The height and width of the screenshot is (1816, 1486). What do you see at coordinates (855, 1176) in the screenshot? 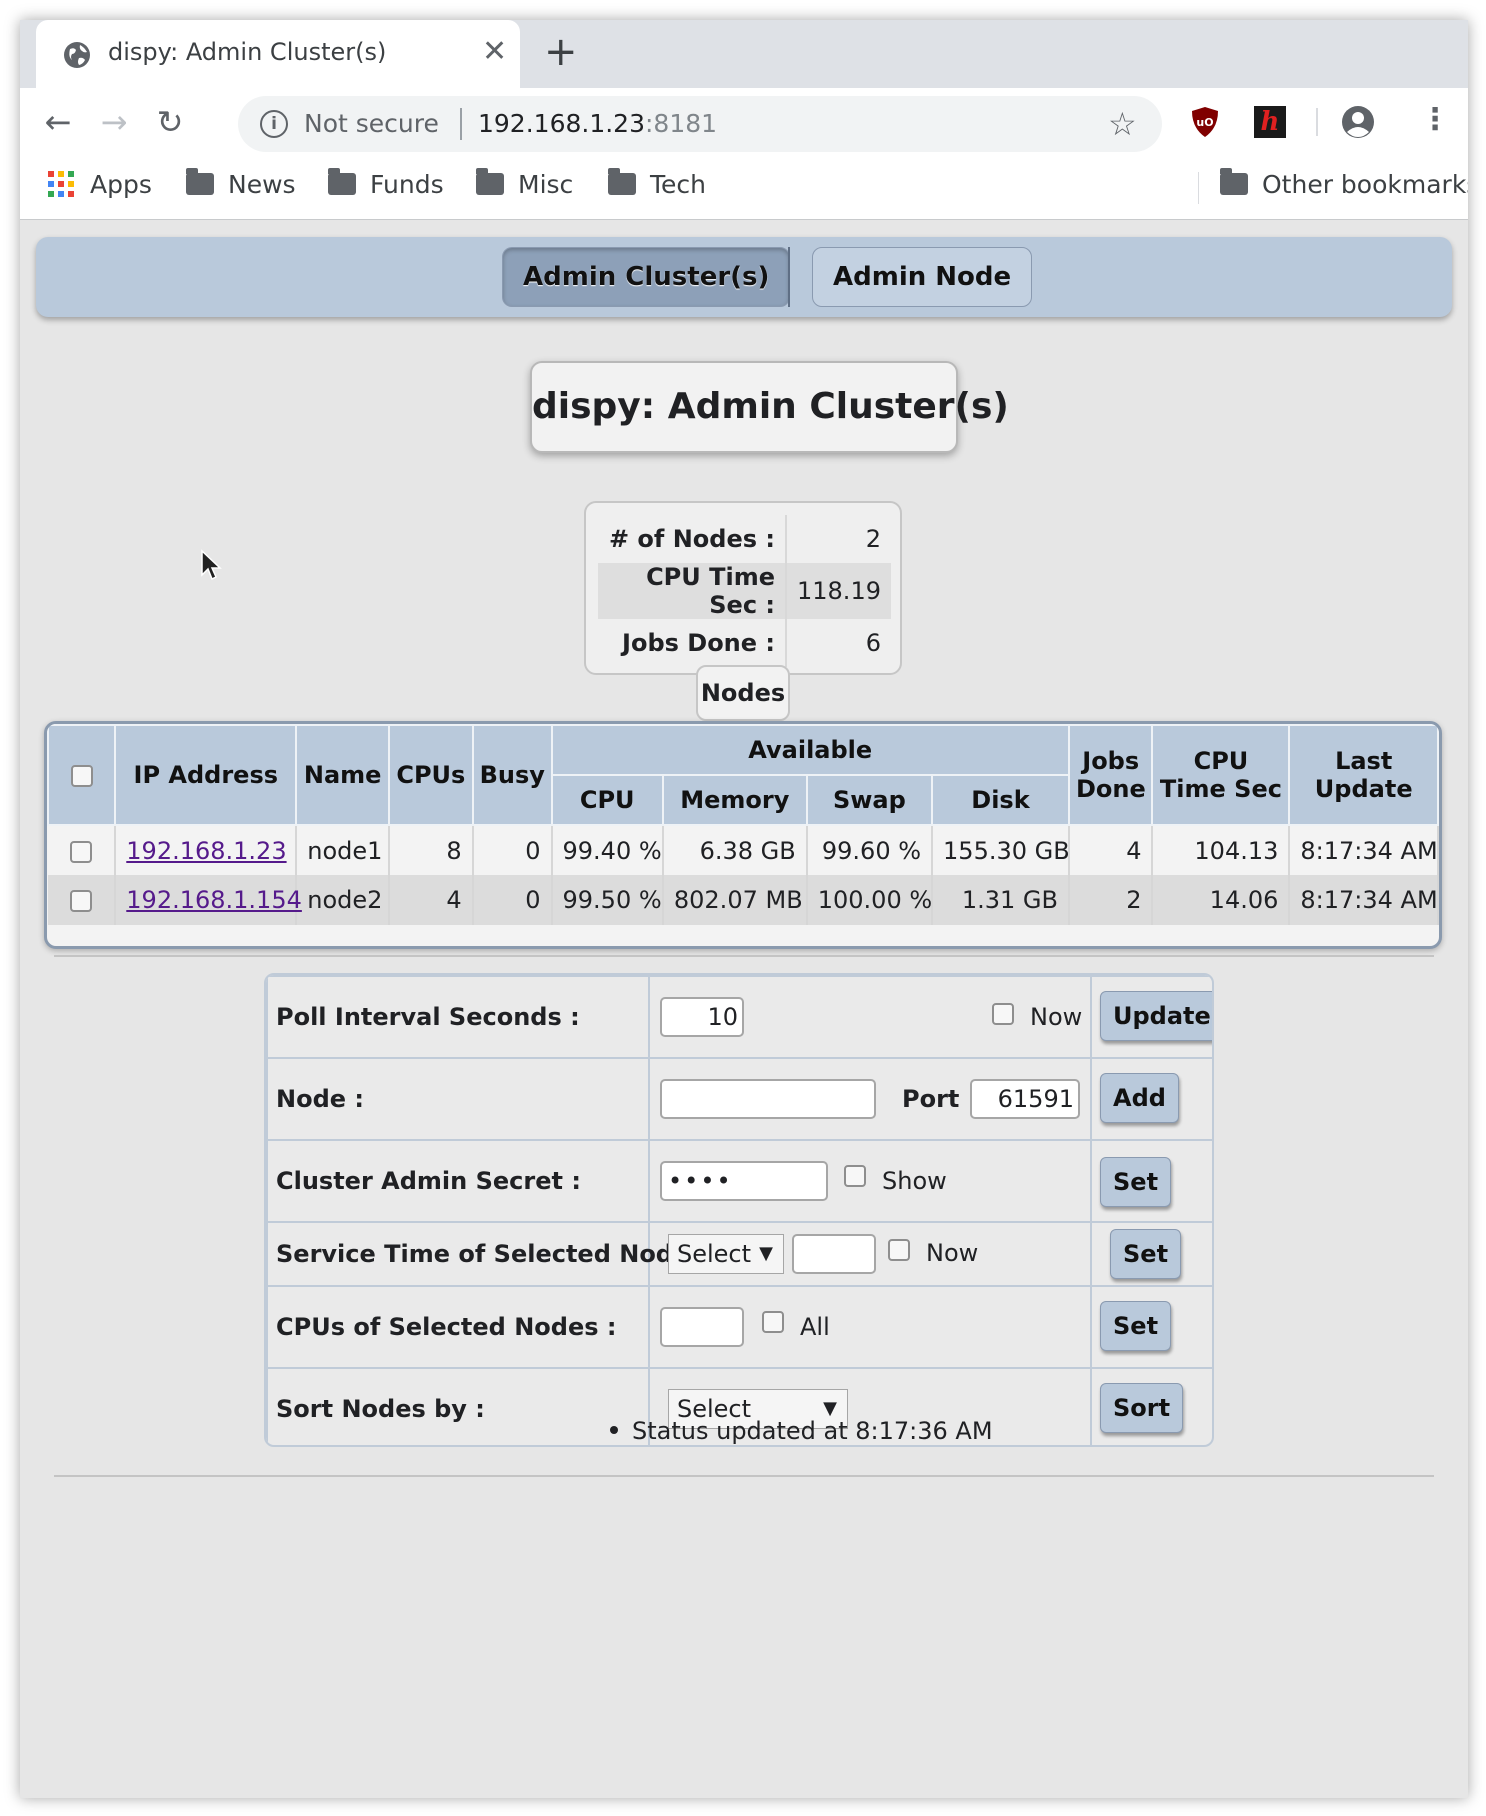
I see `show-secret-checkbox` at bounding box center [855, 1176].